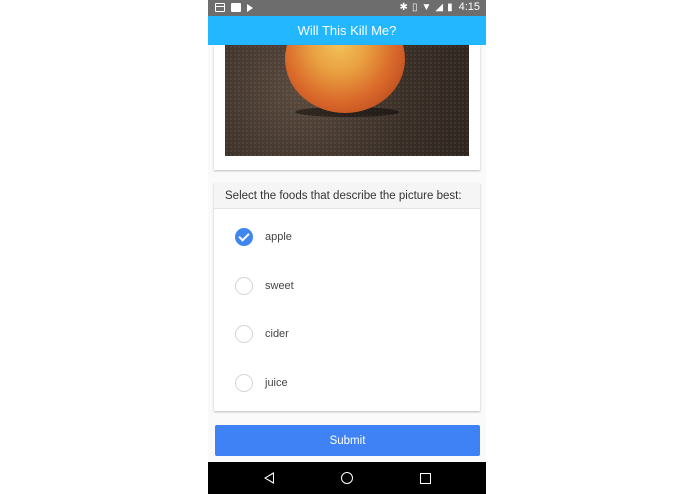  I want to click on image-icon, so click(236, 7).